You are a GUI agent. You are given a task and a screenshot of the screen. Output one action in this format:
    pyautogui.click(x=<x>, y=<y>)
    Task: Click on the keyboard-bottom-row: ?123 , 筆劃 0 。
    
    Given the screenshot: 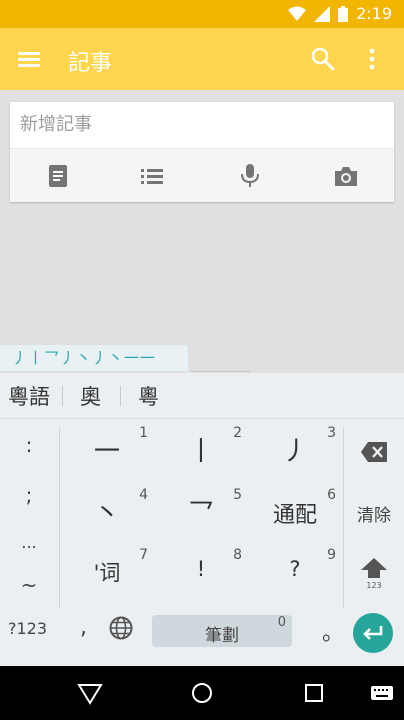 What is the action you would take?
    pyautogui.click(x=202, y=635)
    